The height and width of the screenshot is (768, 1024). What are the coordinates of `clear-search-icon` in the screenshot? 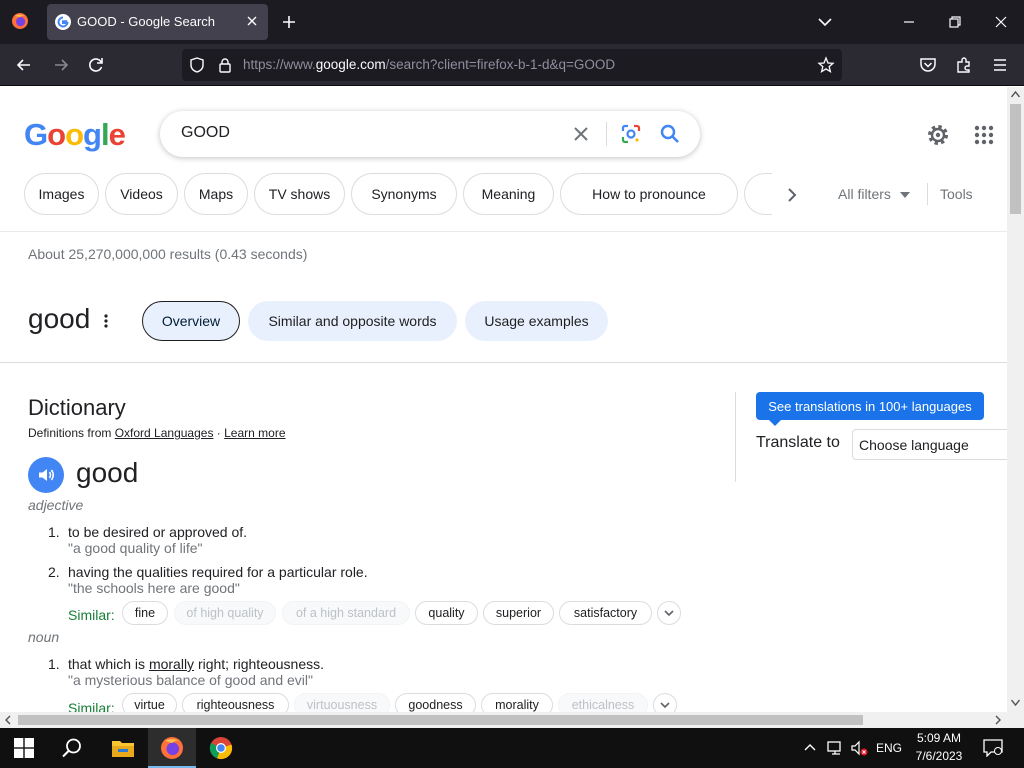 It's located at (581, 134).